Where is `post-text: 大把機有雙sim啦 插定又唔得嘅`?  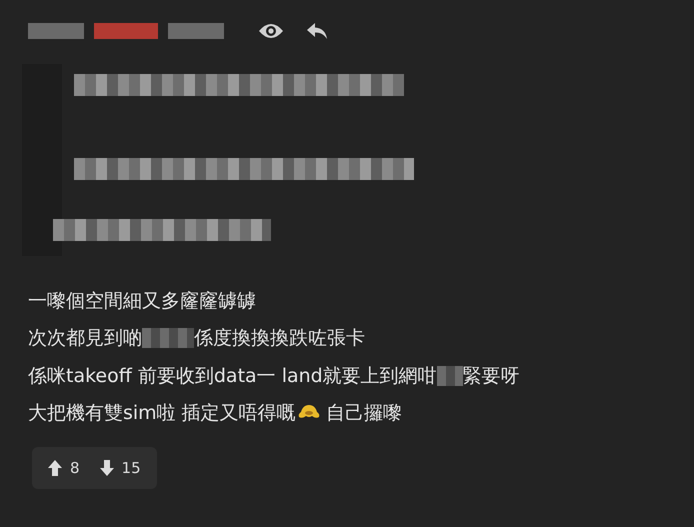 post-text: 大把機有雙sim啦 插定又唔得嘅 is located at coordinates (162, 413).